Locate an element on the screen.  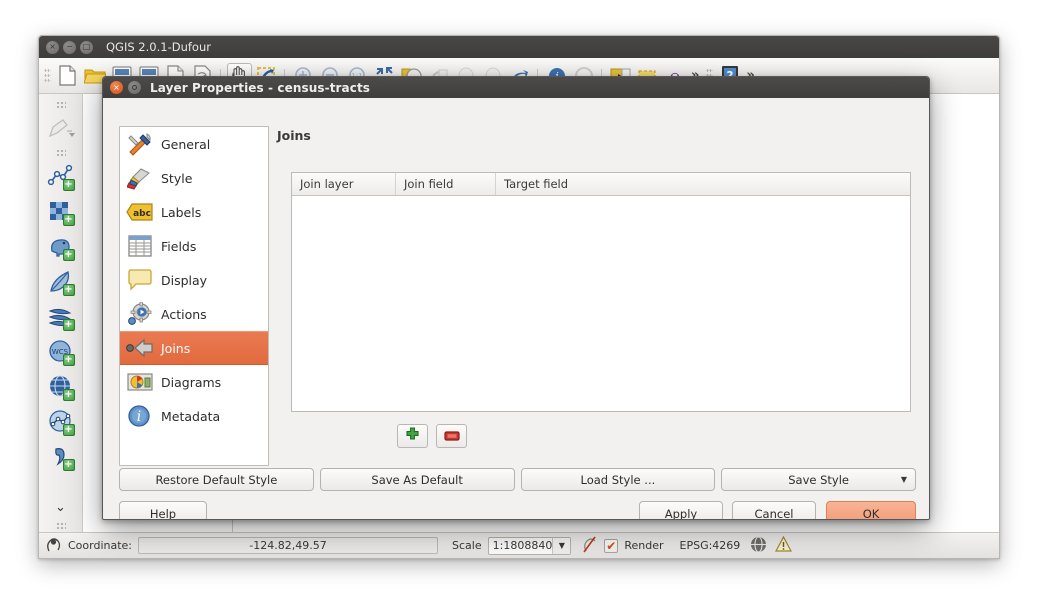
toolbar-grip is located at coordinates (47, 75).